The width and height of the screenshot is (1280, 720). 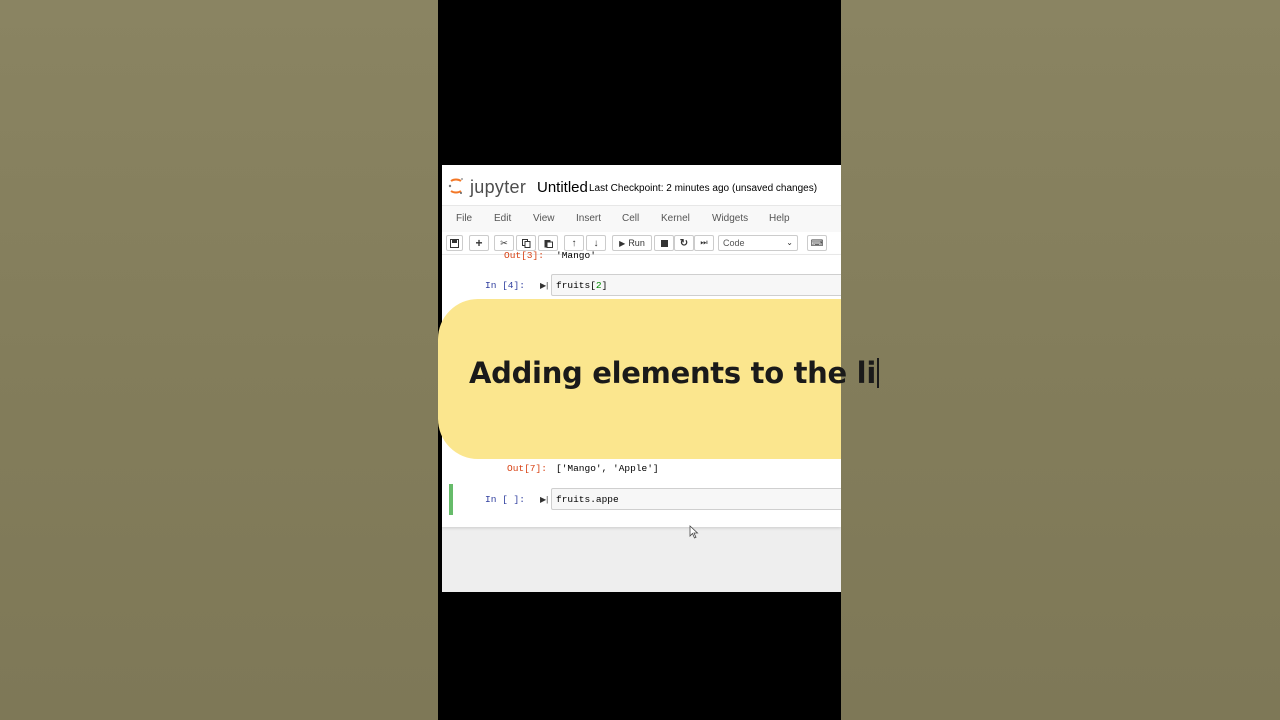 I want to click on plus-icon: +, so click(x=479, y=243).